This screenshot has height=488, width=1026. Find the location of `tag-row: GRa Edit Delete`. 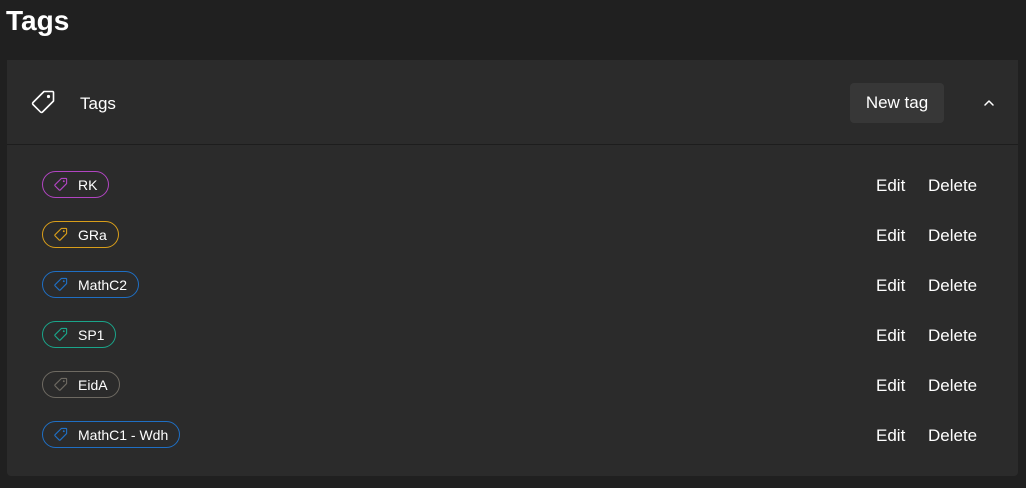

tag-row: GRa Edit Delete is located at coordinates (512, 222).